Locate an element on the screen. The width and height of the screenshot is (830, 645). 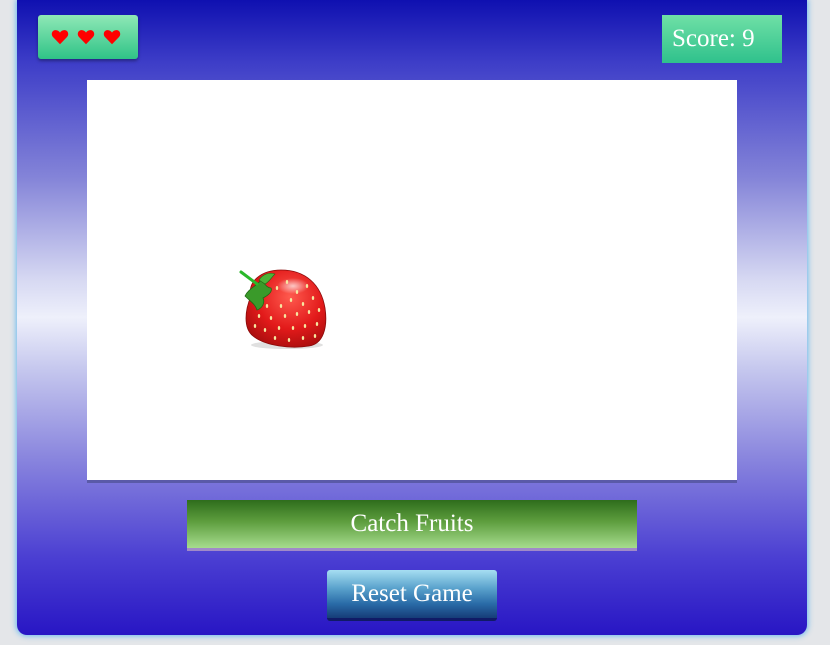
score-display: Score: 9 is located at coordinates (722, 39).